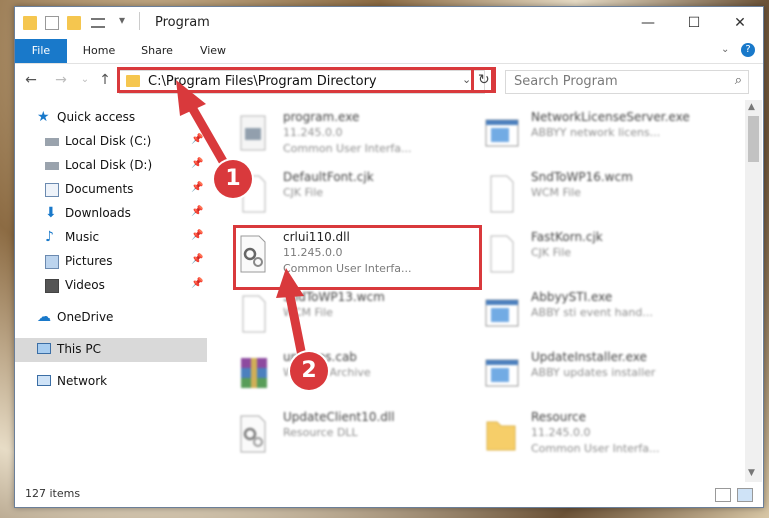  Describe the element at coordinates (241, 220) in the screenshot. I see `annotation-overlay` at that location.